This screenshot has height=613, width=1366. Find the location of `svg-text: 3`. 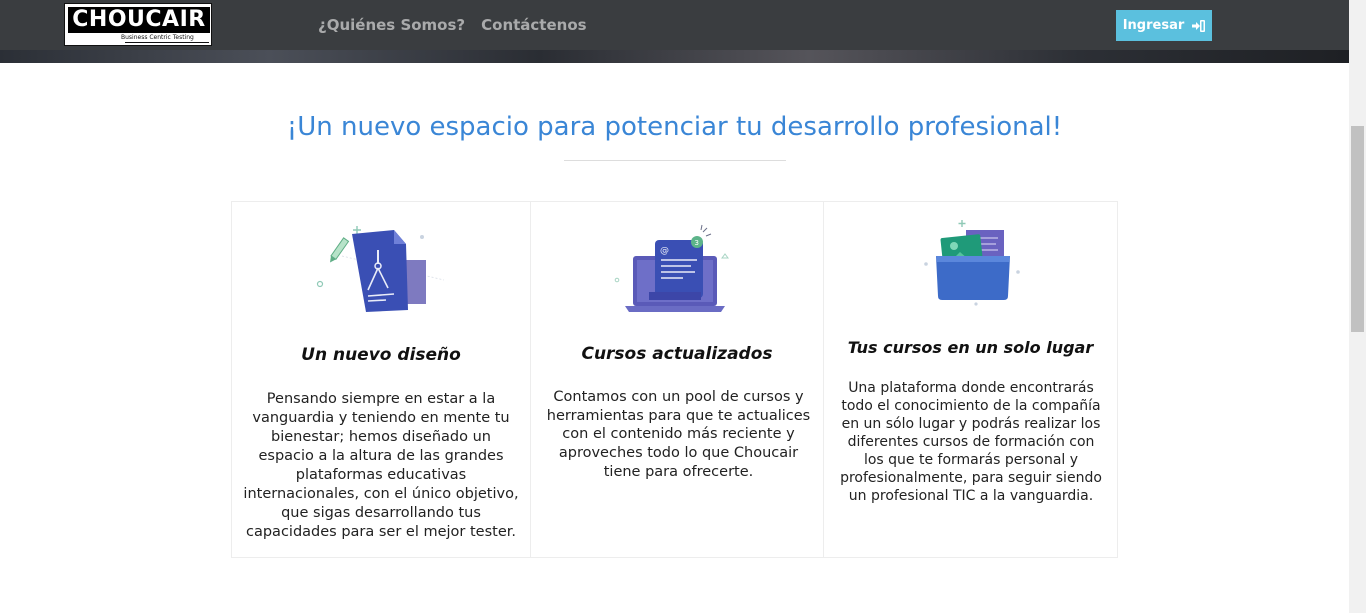

svg-text: 3 is located at coordinates (697, 243).